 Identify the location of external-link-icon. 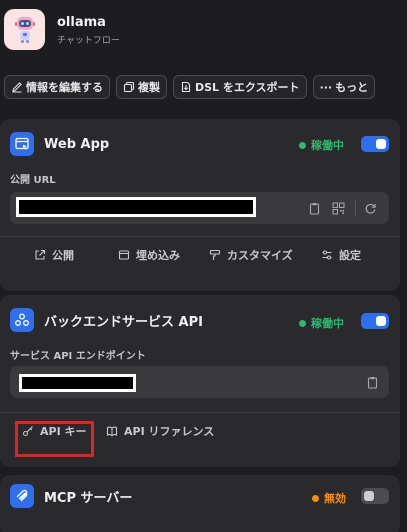
(40, 254).